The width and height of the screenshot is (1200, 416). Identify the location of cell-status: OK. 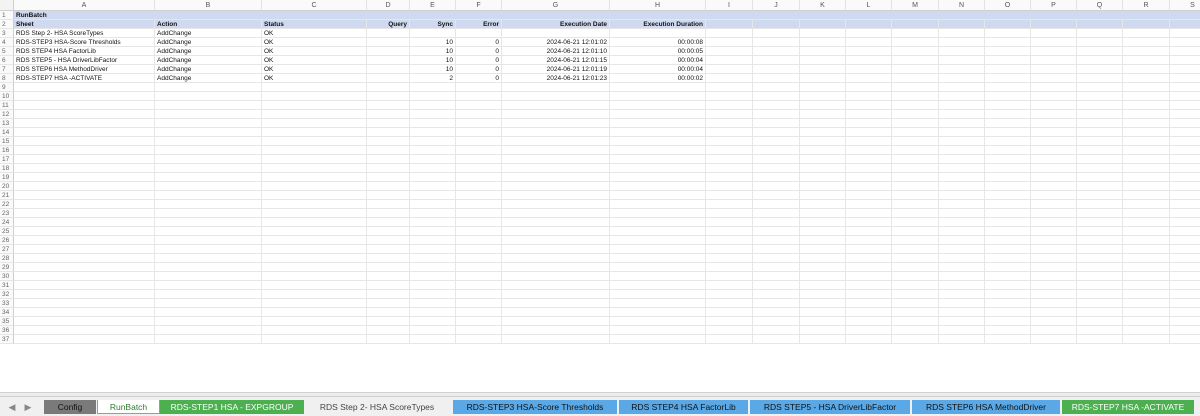
(314, 69).